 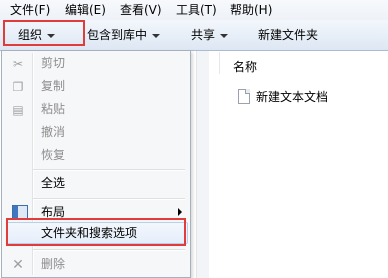 I want to click on menu-item-paste: ▤ 粘贴, so click(x=96, y=109).